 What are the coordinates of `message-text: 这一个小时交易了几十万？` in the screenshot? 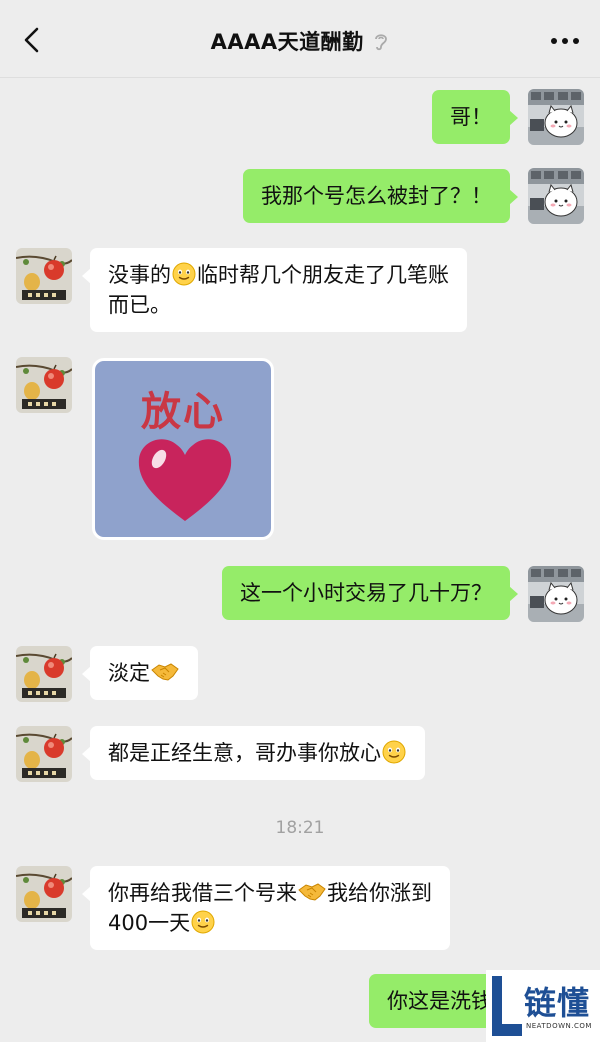 It's located at (366, 593).